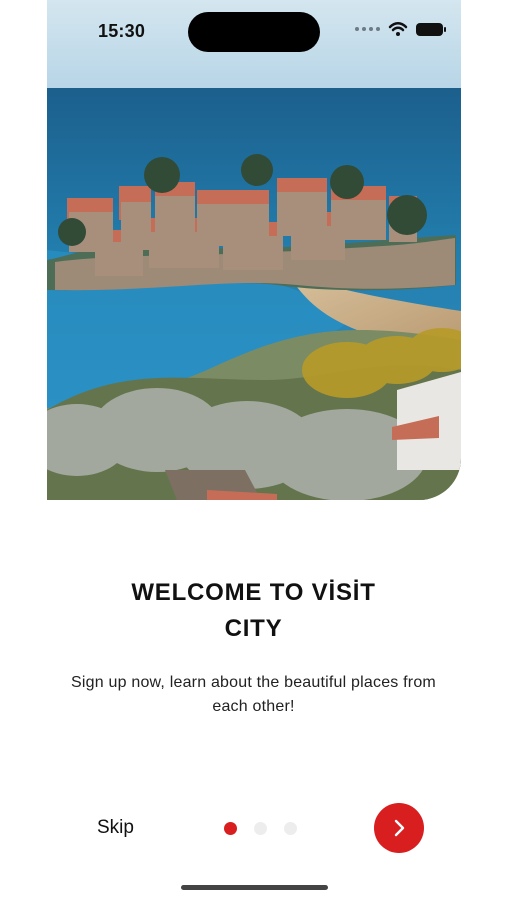  I want to click on page-title: WELCOME TO VİSİT CITY, so click(253, 610).